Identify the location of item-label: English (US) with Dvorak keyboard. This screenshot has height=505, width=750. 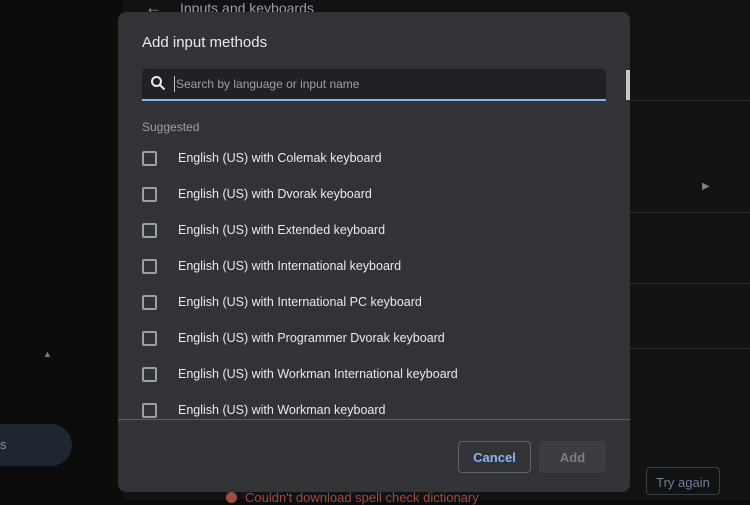
(275, 194).